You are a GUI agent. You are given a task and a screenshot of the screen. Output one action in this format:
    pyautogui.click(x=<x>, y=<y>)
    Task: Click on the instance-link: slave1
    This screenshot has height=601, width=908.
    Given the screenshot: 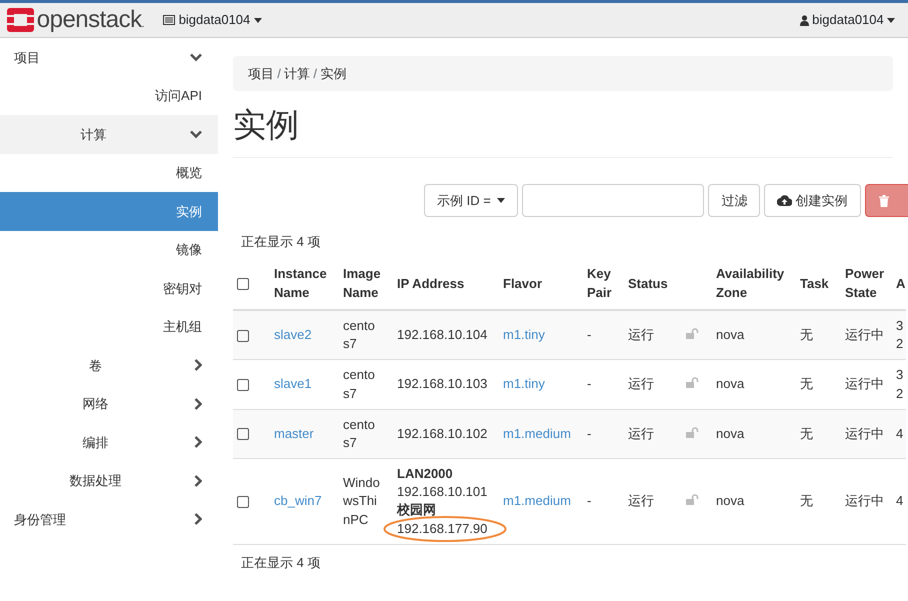 What is the action you would take?
    pyautogui.click(x=293, y=384)
    